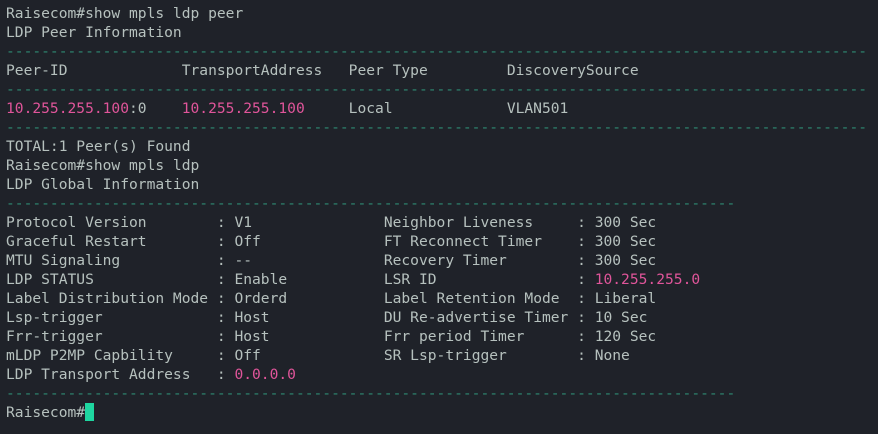  I want to click on setting-value: Liberal, so click(625, 298).